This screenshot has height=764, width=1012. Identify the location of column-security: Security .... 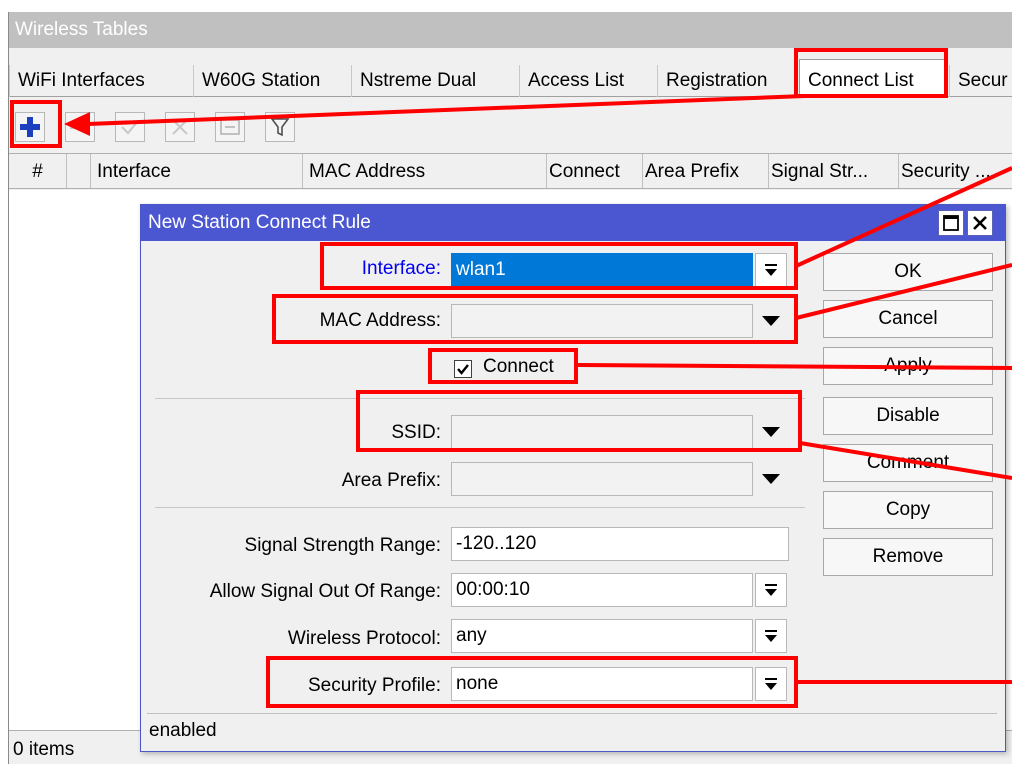
(955, 171).